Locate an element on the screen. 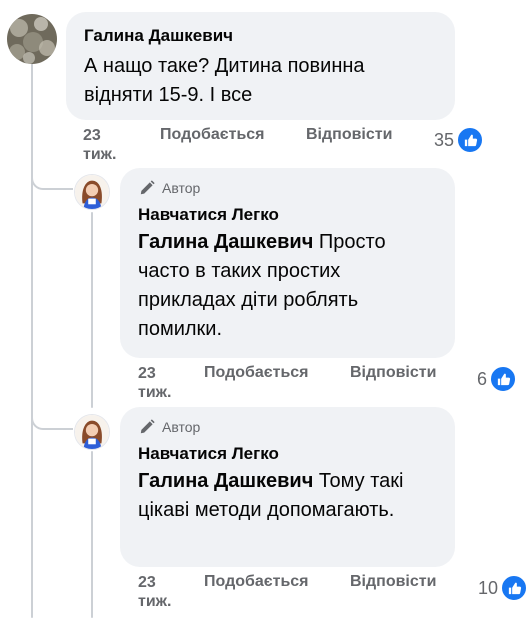  comment-timestamp: 23 тиж. is located at coordinates (108, 145).